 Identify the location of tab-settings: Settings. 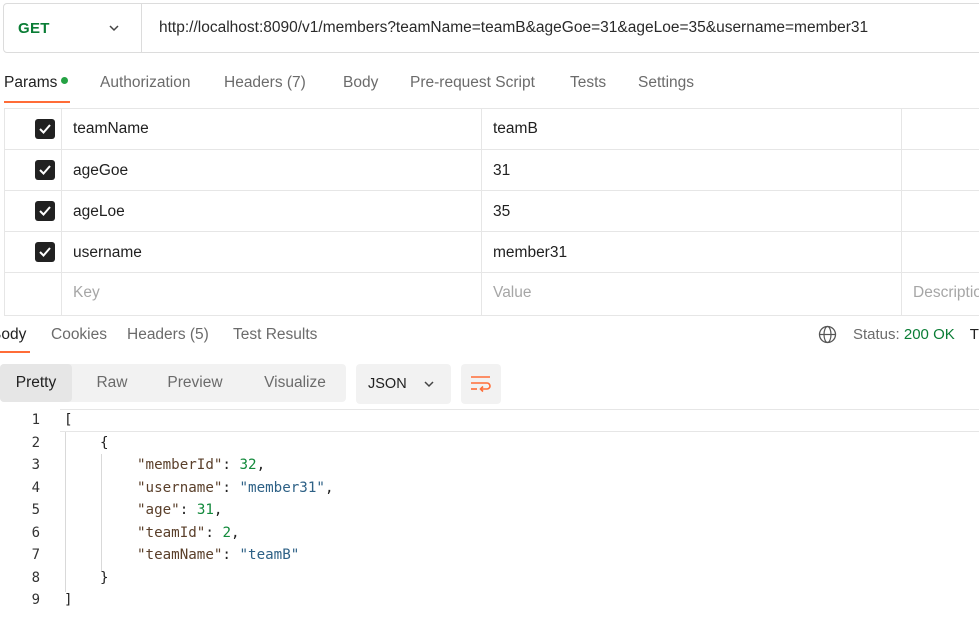
(666, 83).